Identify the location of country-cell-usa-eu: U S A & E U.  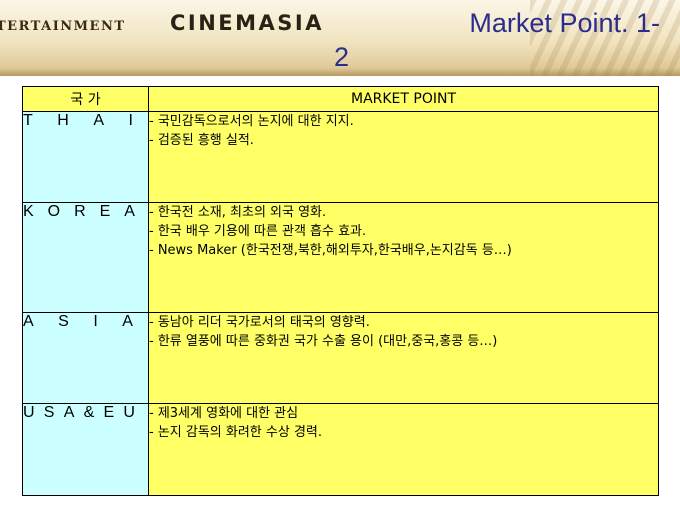
(85, 449).